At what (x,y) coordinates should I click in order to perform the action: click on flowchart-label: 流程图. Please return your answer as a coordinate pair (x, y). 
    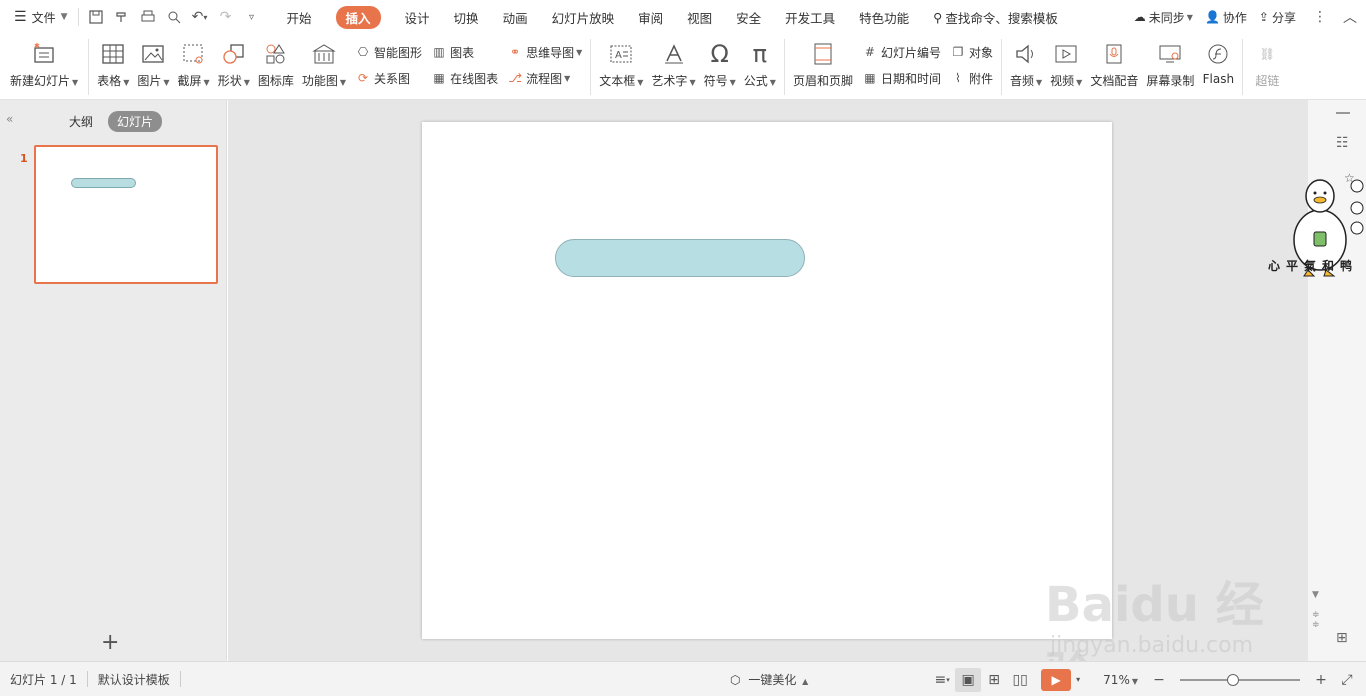
    Looking at the image, I should click on (544, 78).